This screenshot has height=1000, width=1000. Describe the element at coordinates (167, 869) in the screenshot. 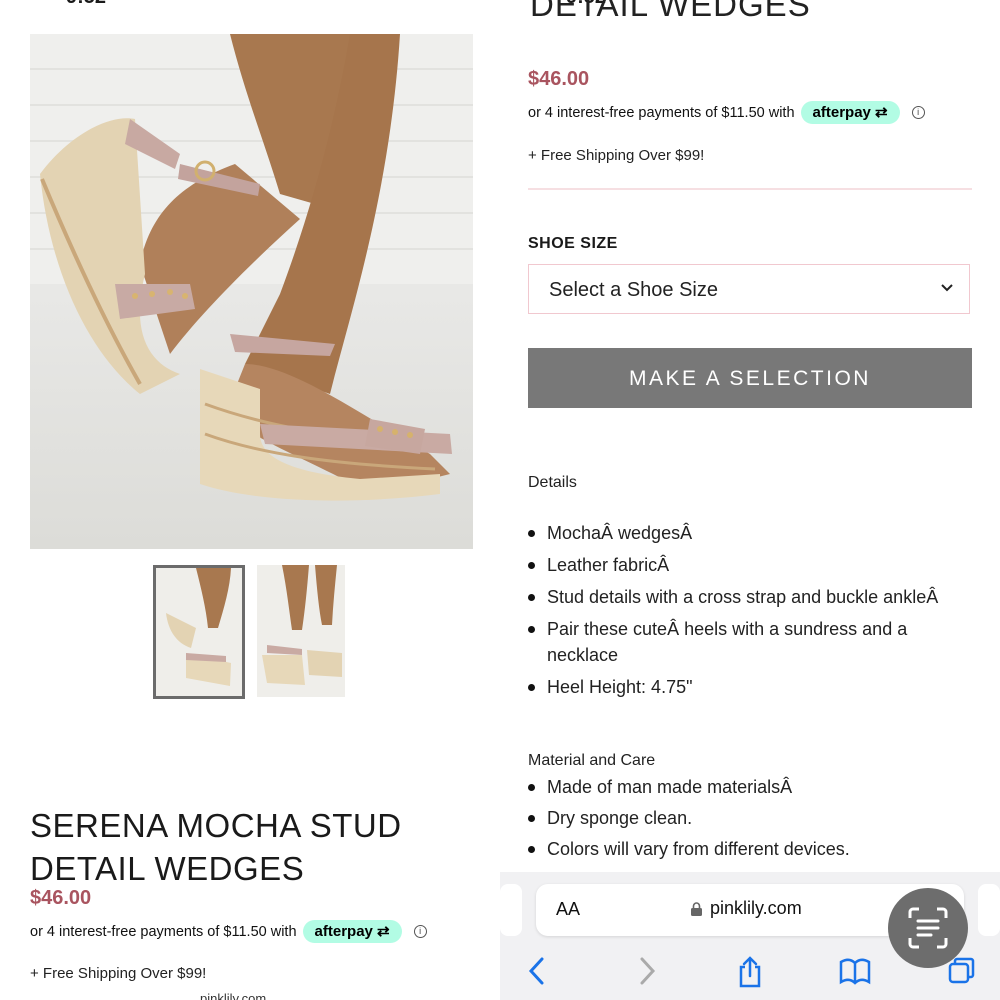

I see `product-title-line-2: DETAIL WEDGES` at that location.